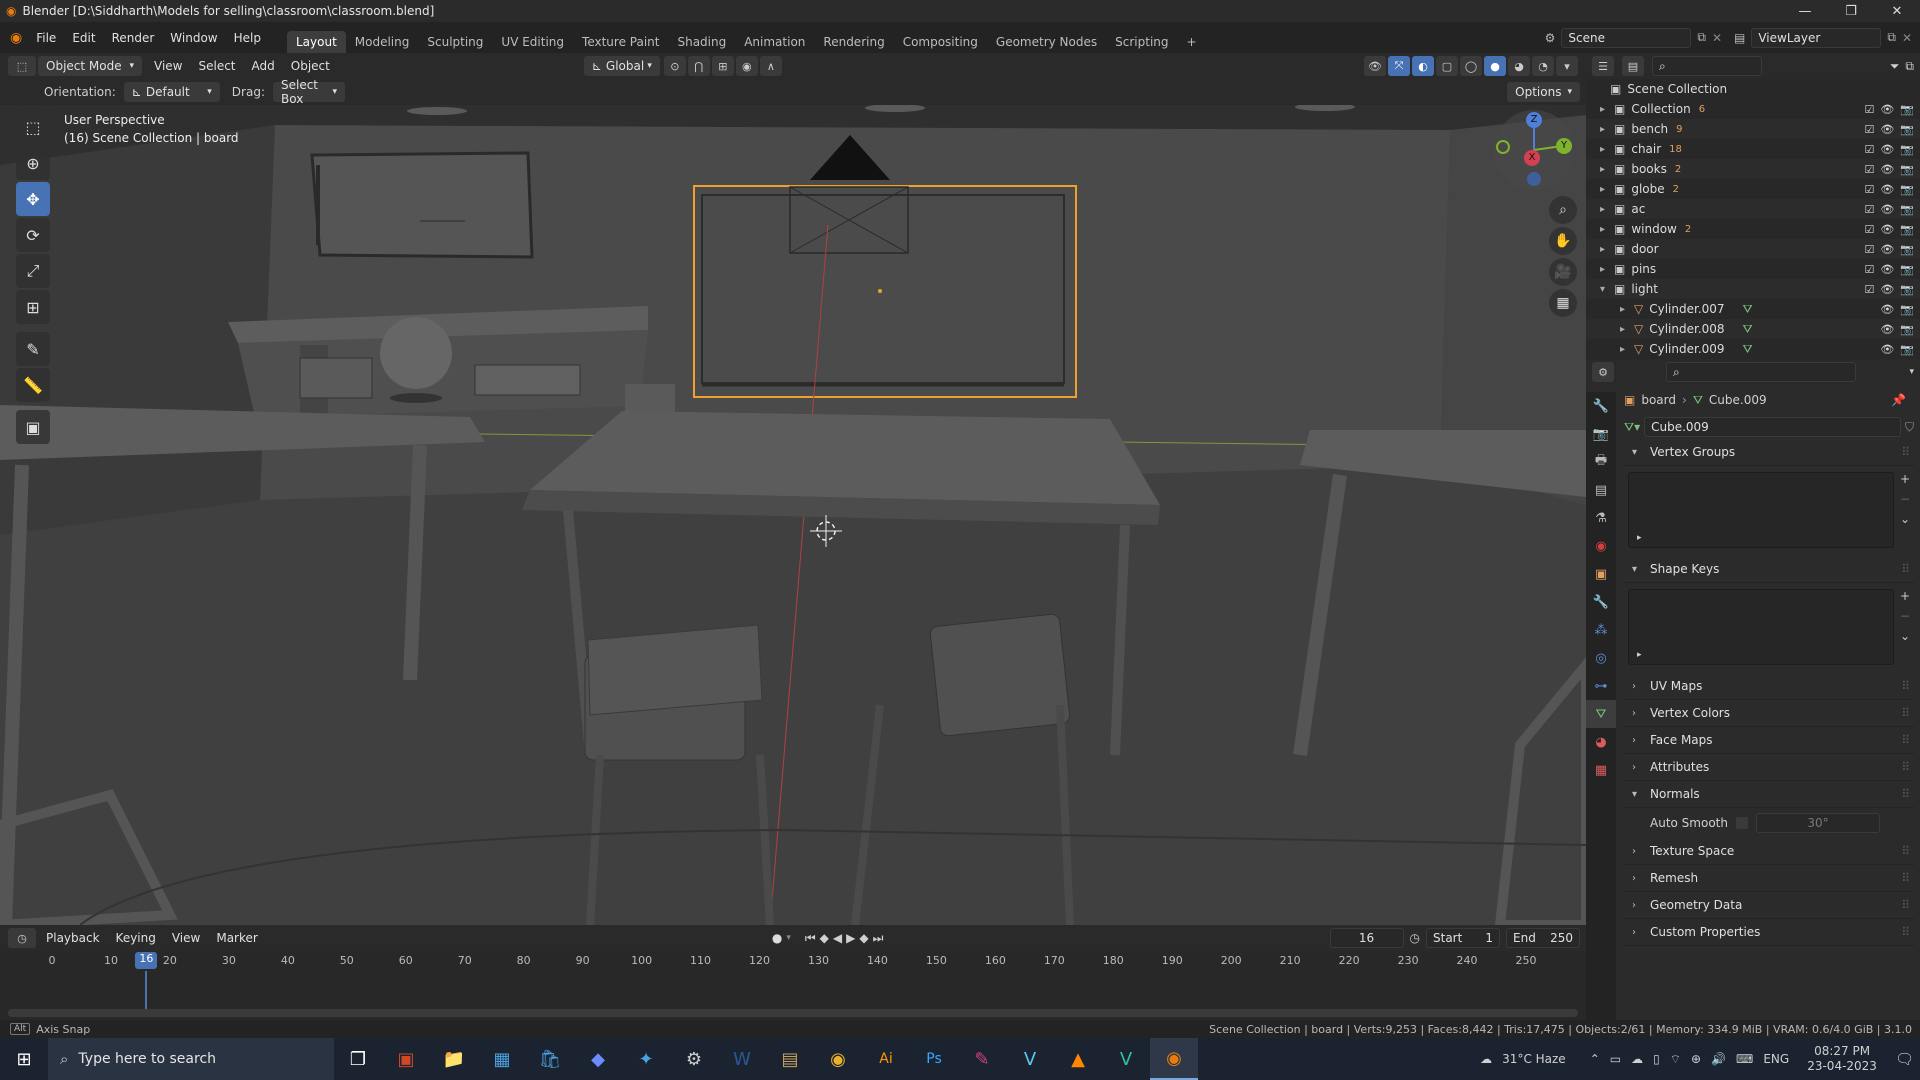 The height and width of the screenshot is (1080, 1920). What do you see at coordinates (382, 42) in the screenshot?
I see `workspace-tab-modeling: Modeling` at bounding box center [382, 42].